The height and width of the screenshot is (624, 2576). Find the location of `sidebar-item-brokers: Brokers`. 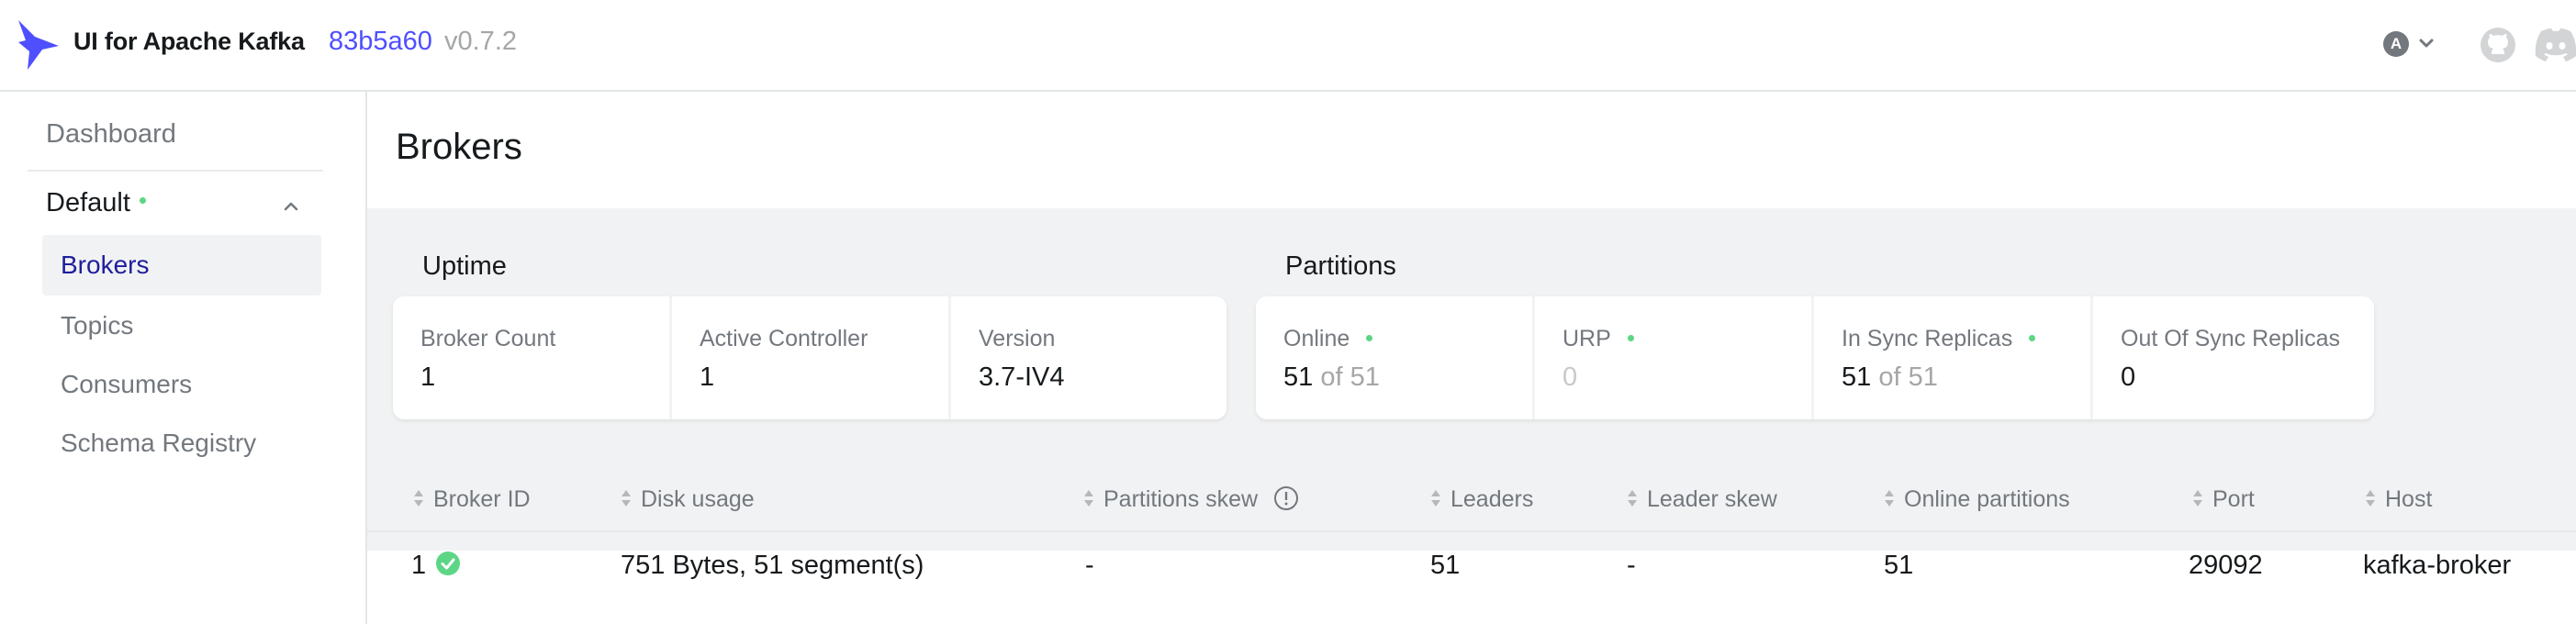

sidebar-item-brokers: Brokers is located at coordinates (181, 265).